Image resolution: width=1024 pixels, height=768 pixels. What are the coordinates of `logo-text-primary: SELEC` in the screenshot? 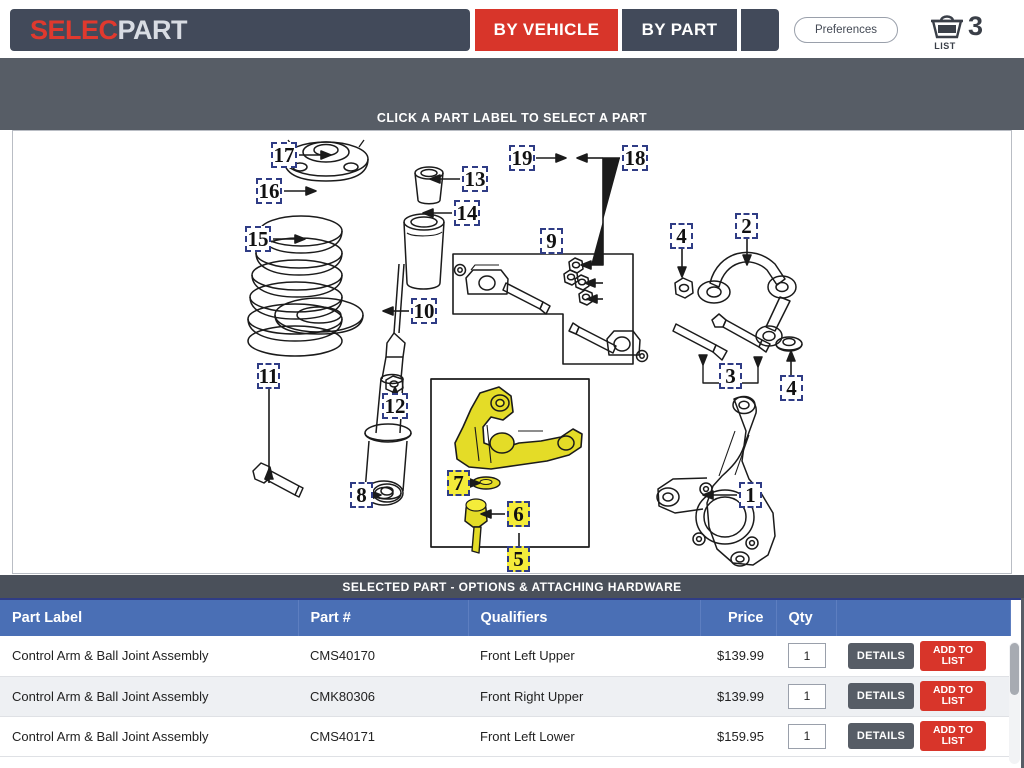 It's located at (74, 29).